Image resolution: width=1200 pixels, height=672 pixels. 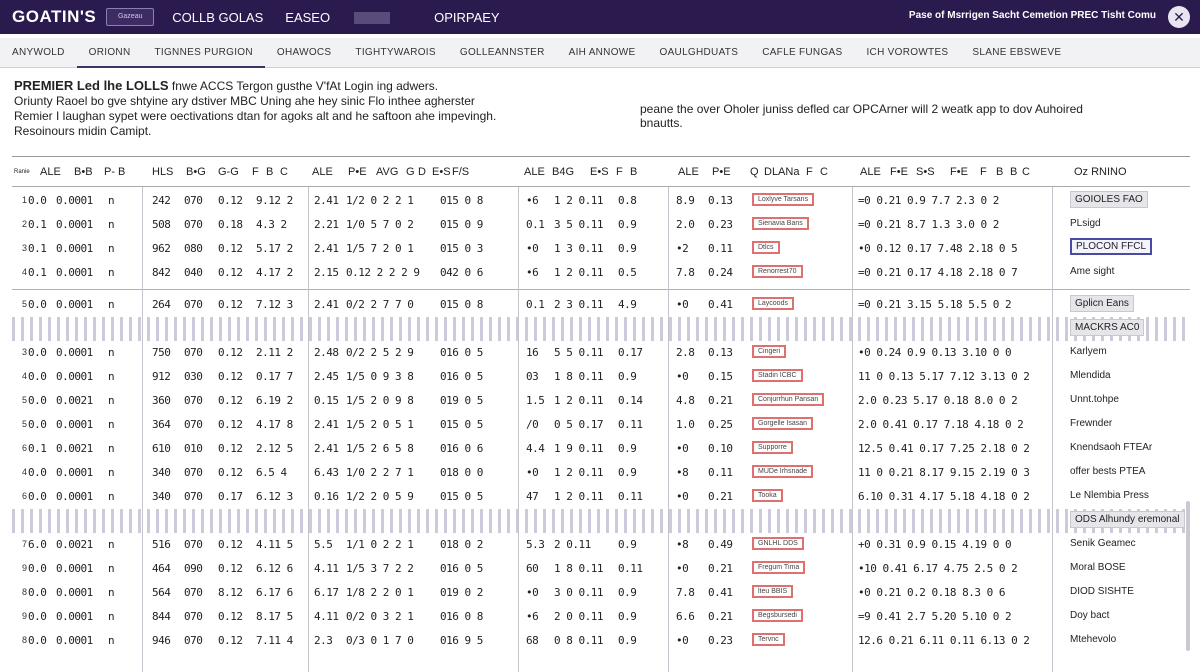 I want to click on status-pill: Renorrest70, so click(x=777, y=271).